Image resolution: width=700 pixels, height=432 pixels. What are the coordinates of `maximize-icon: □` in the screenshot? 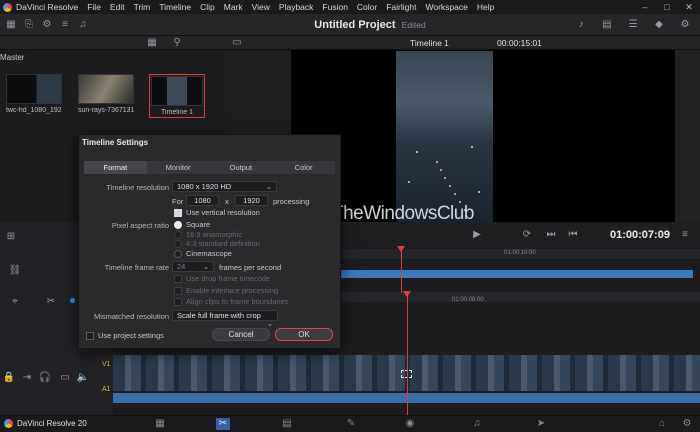 It's located at (667, 7).